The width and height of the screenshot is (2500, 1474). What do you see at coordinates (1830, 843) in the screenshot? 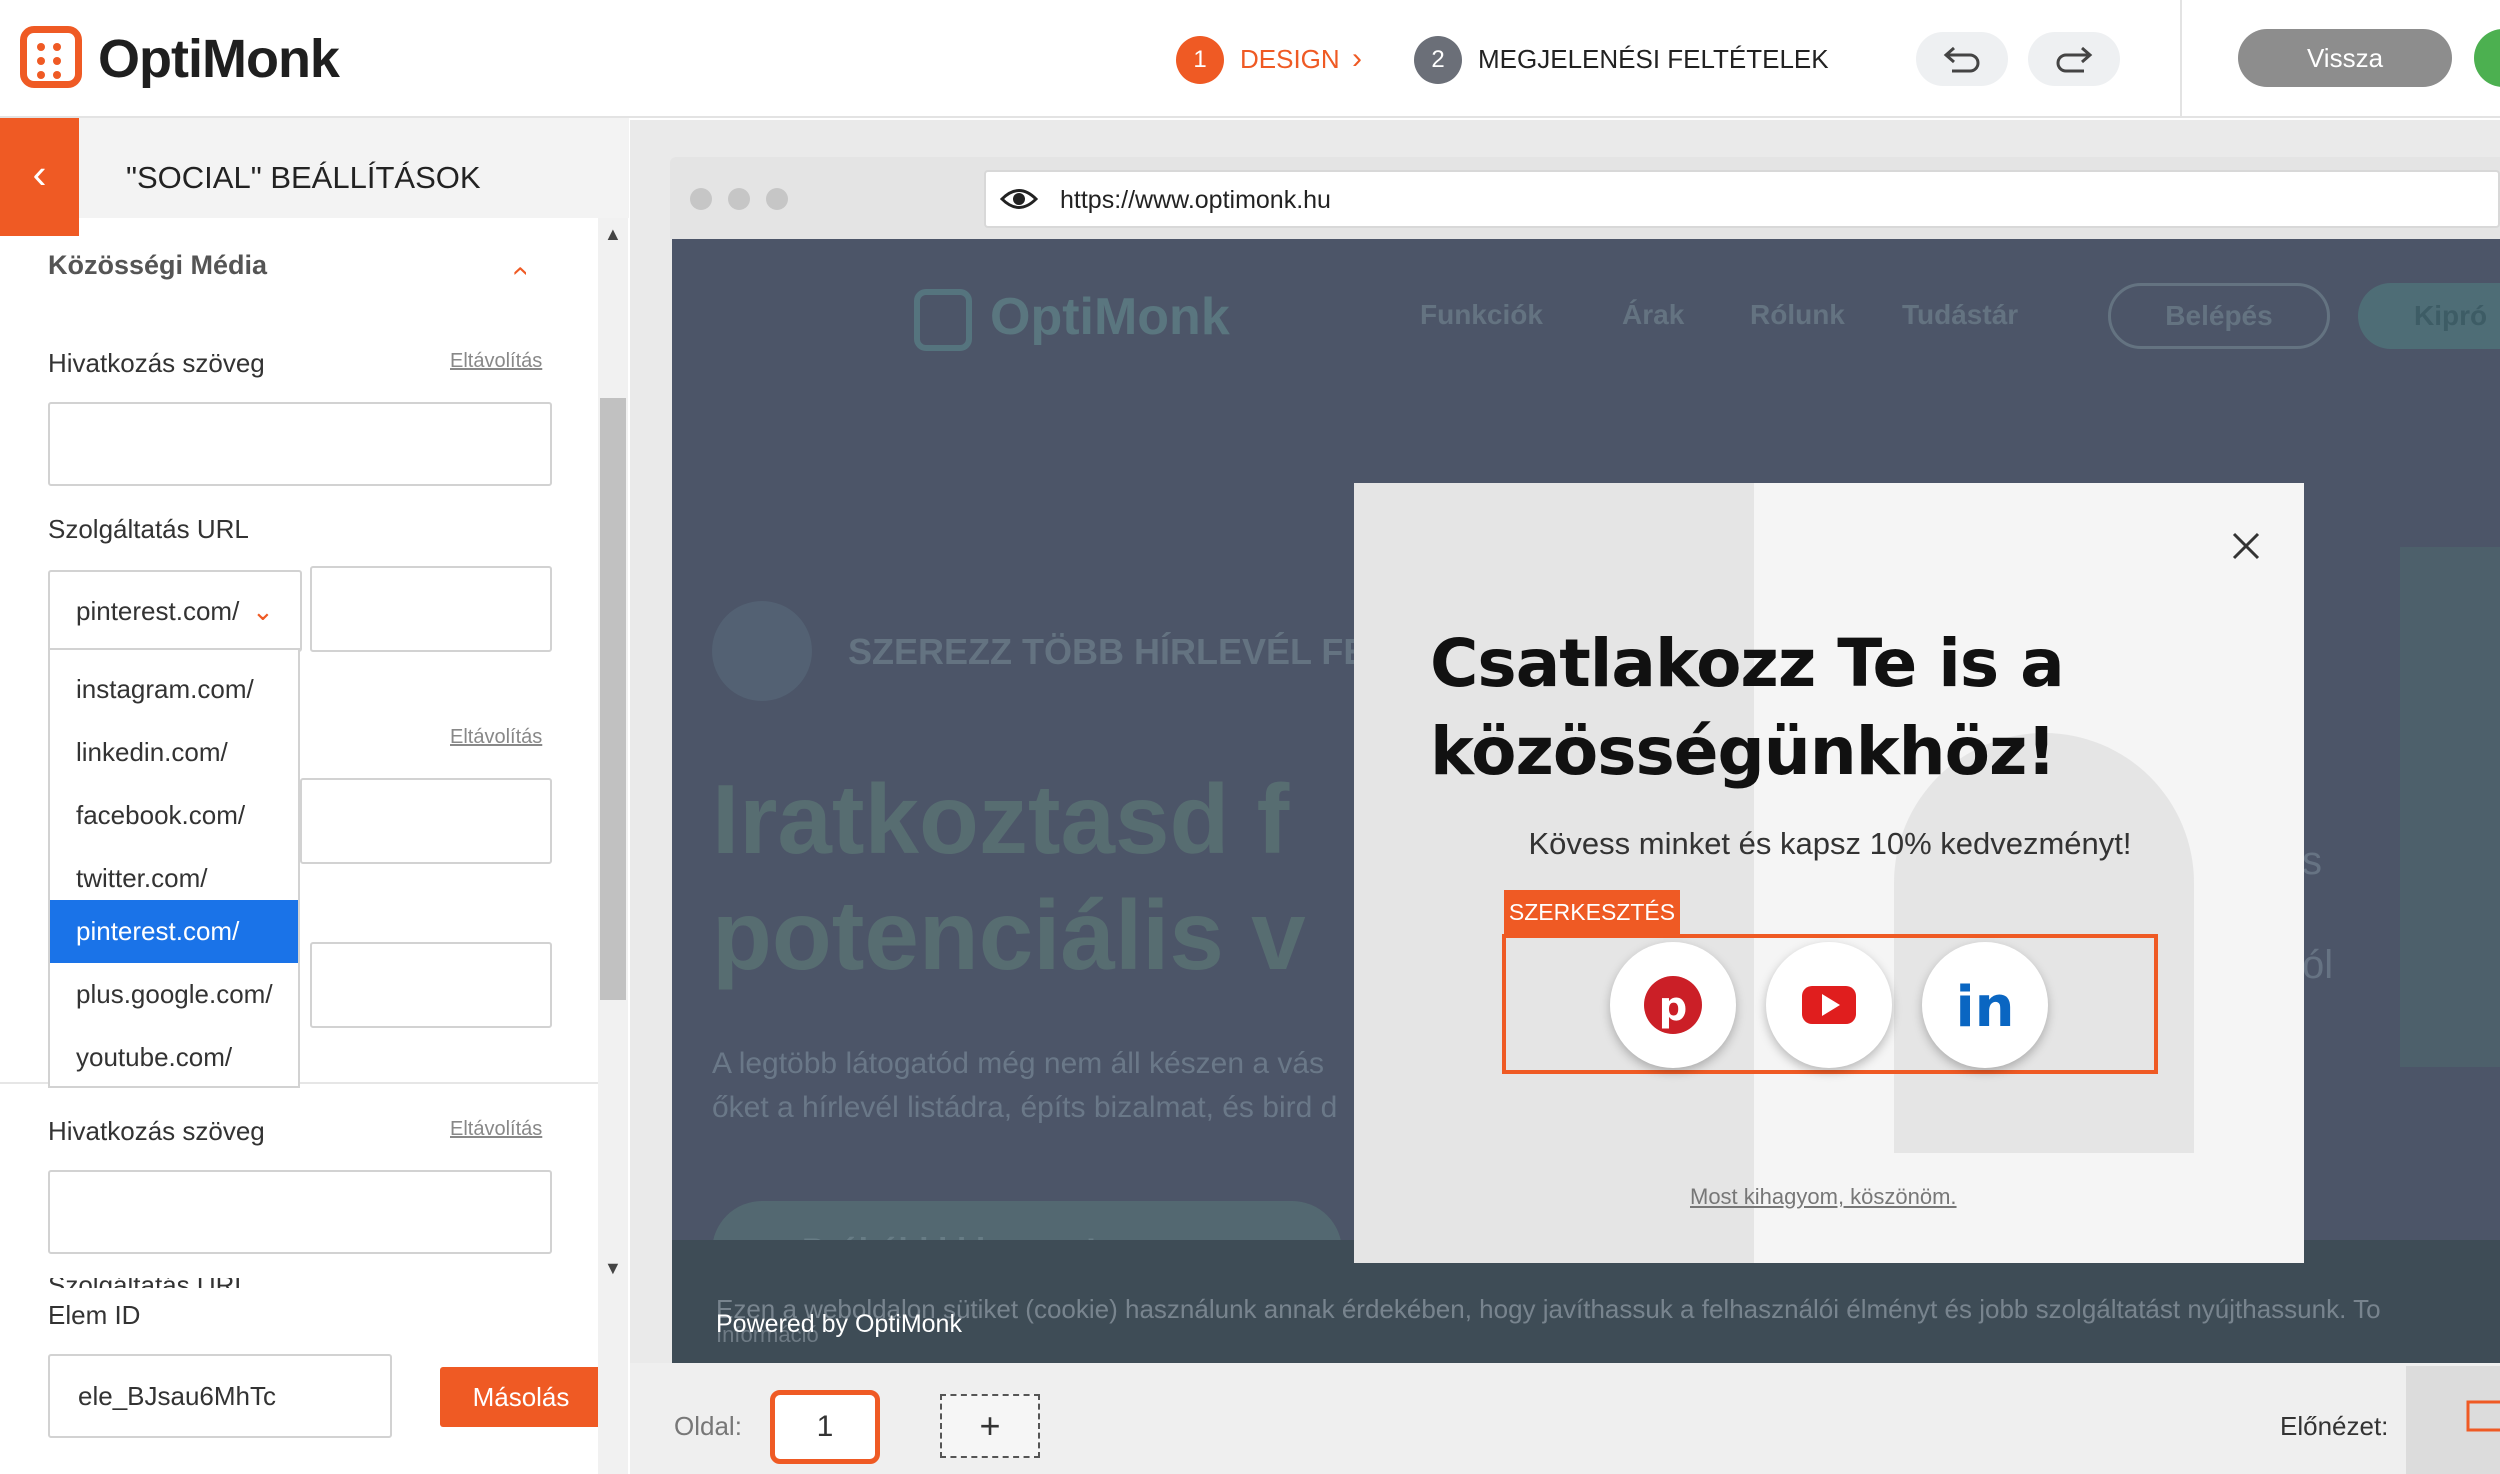
I see `popup-subline: Kövess minket és kapsz 10% kedvezményt!` at bounding box center [1830, 843].